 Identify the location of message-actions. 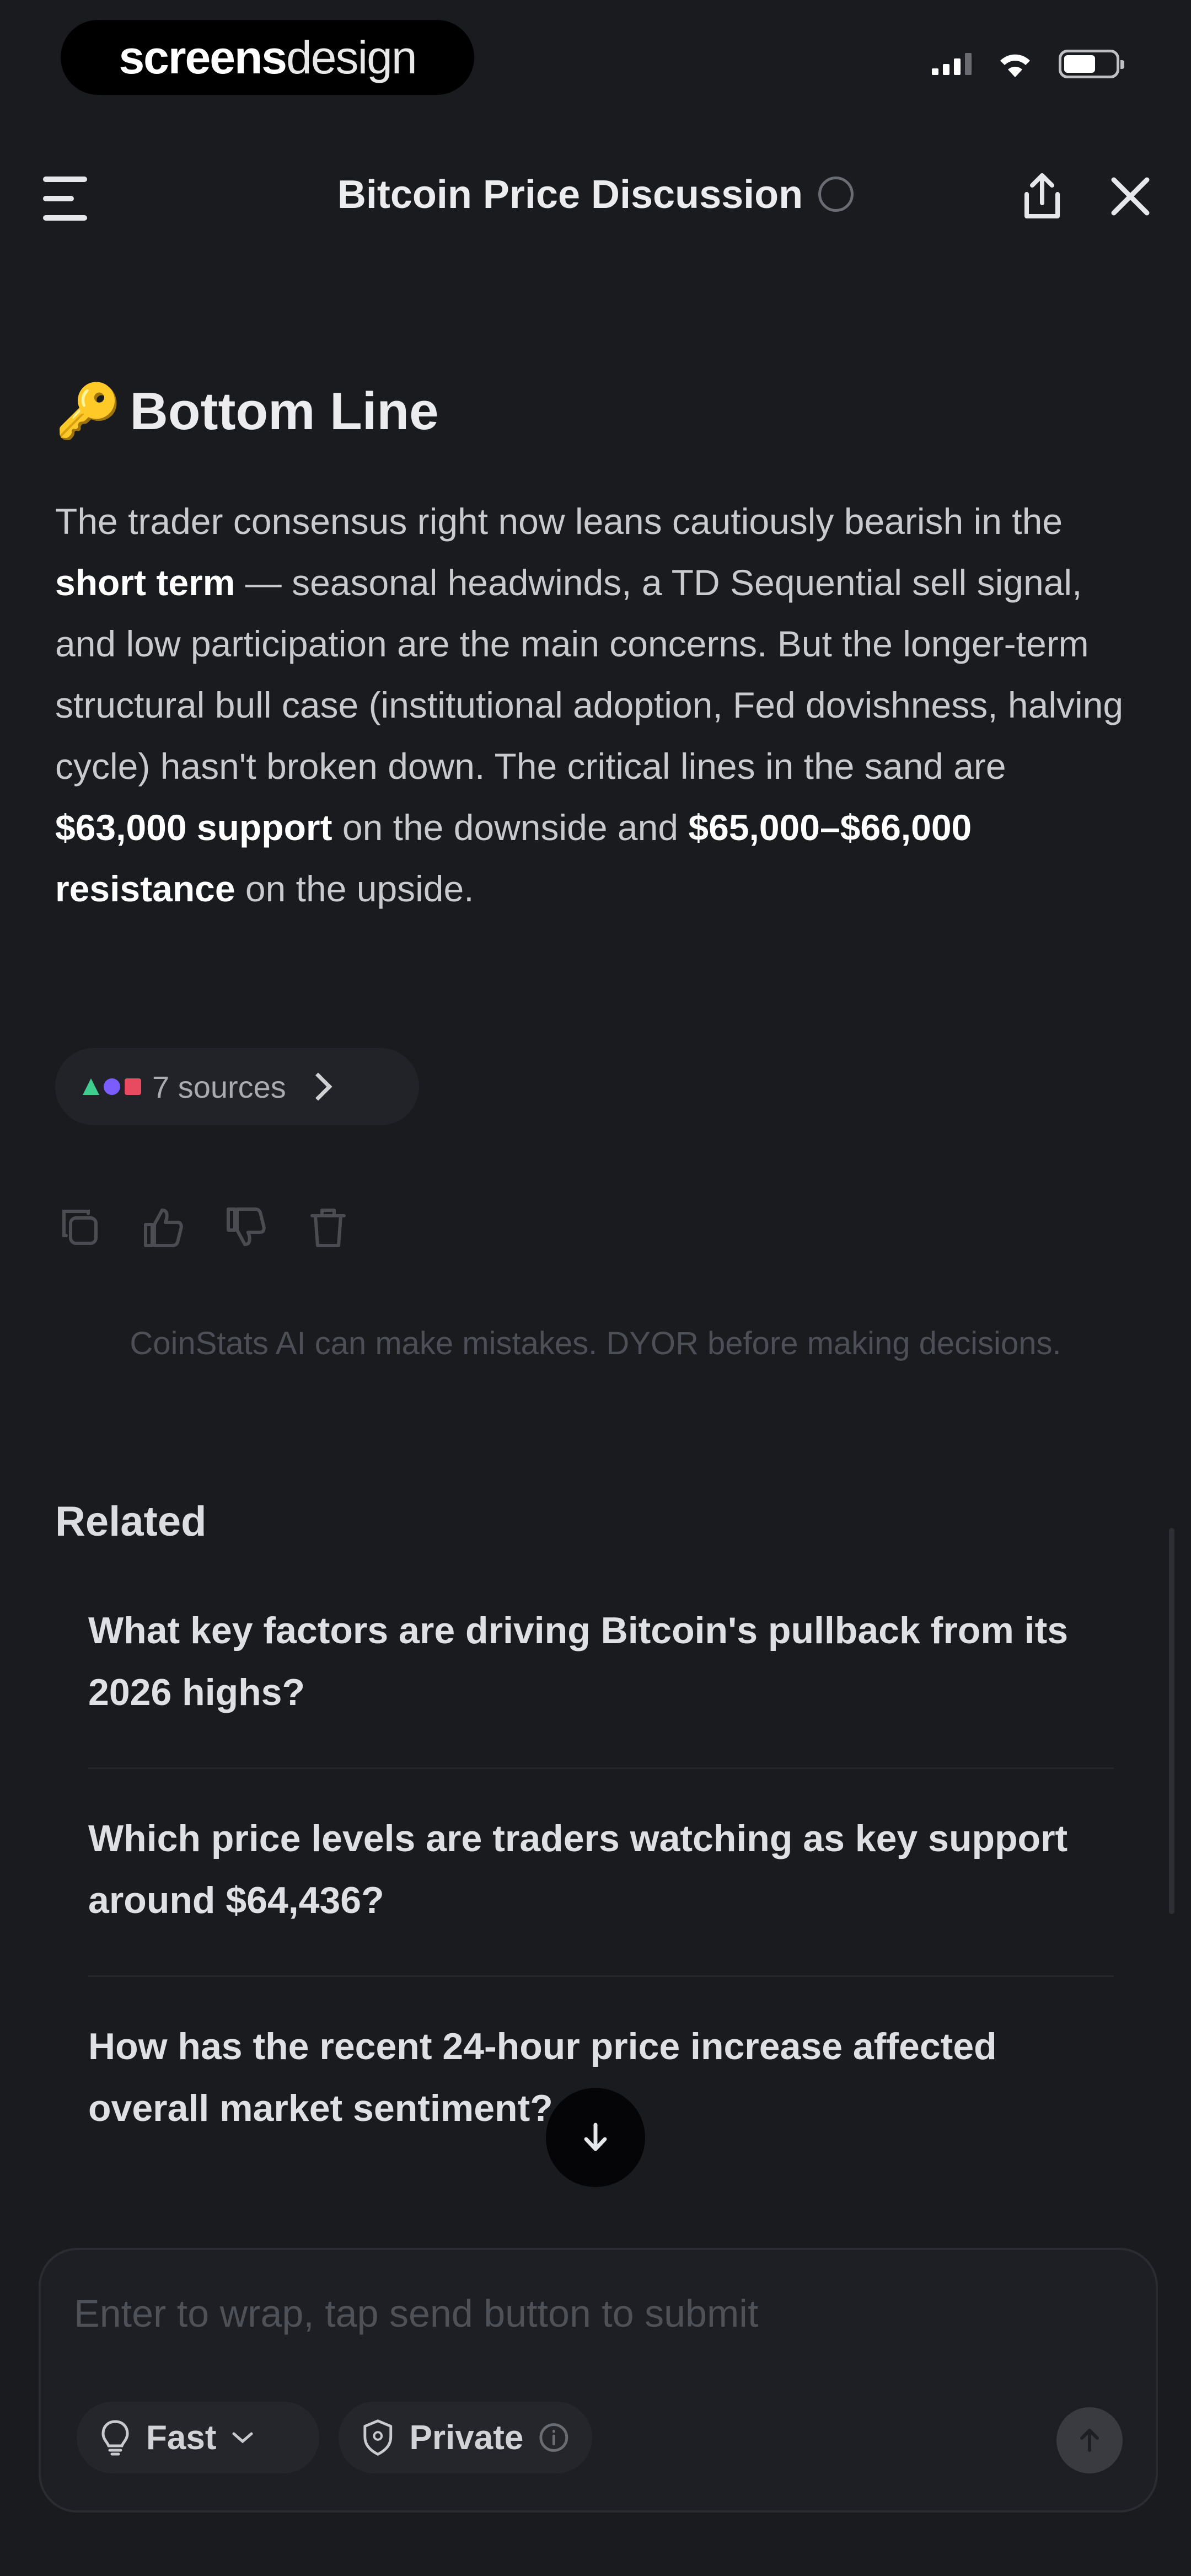
(204, 1227).